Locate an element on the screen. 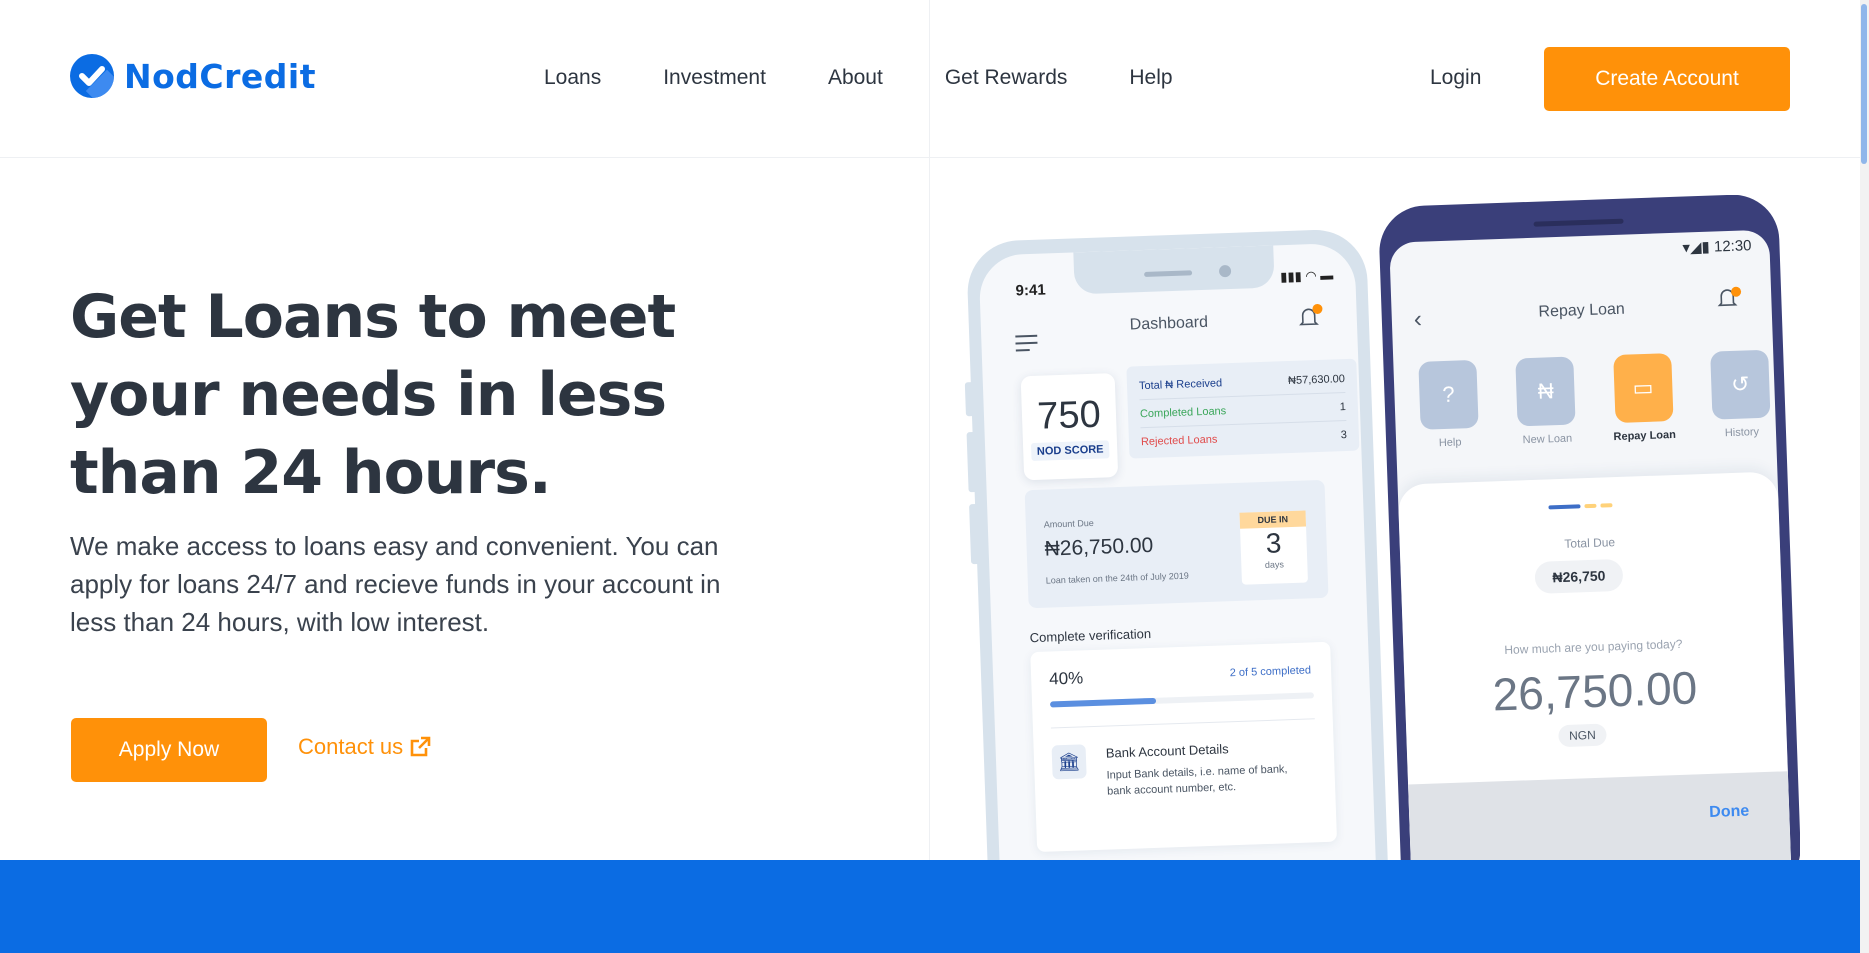  status-bar: ▾◢▮ 12:30 is located at coordinates (1717, 246).